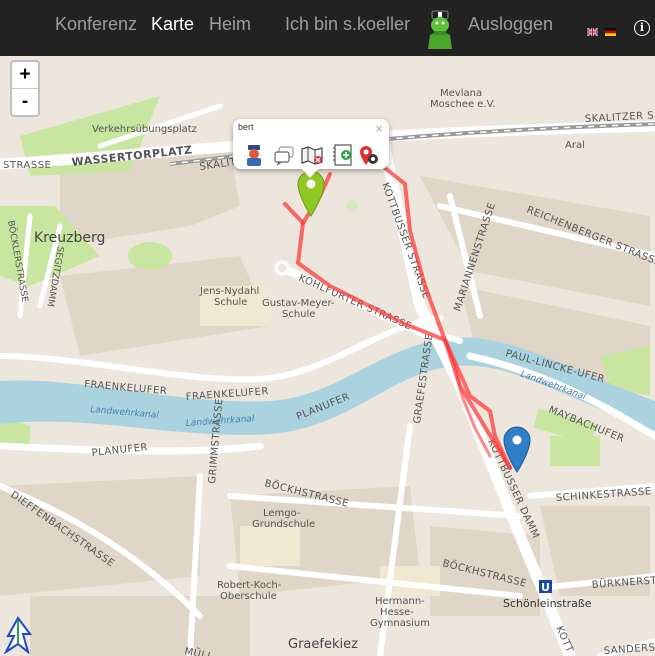 The image size is (655, 656). I want to click on label-hesse: Hesse-, so click(397, 612).